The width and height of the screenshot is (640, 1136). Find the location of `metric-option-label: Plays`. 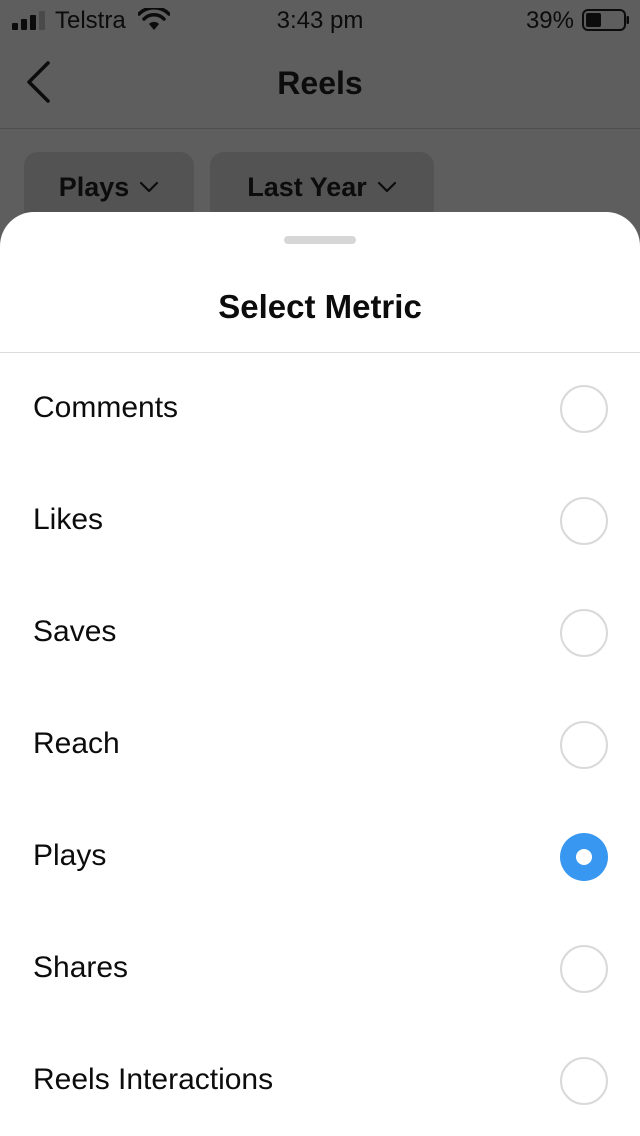

metric-option-label: Plays is located at coordinates (70, 855).